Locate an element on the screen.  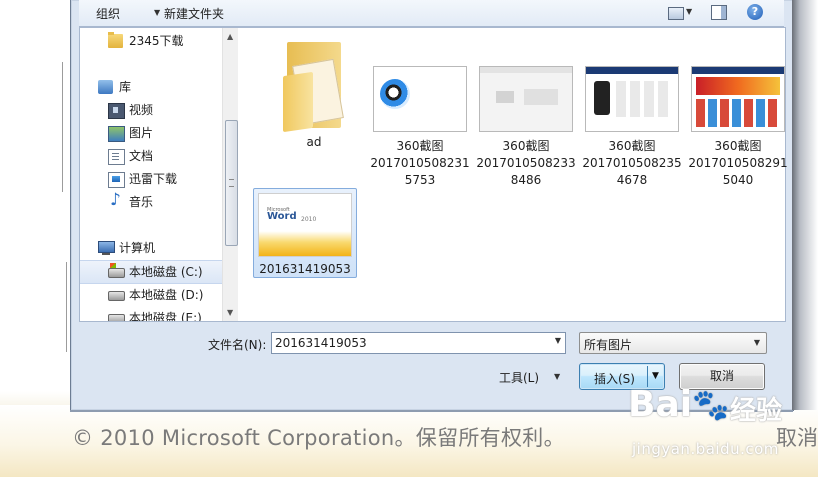
new-folder-button: 新建文件夹 is located at coordinates (194, 13).